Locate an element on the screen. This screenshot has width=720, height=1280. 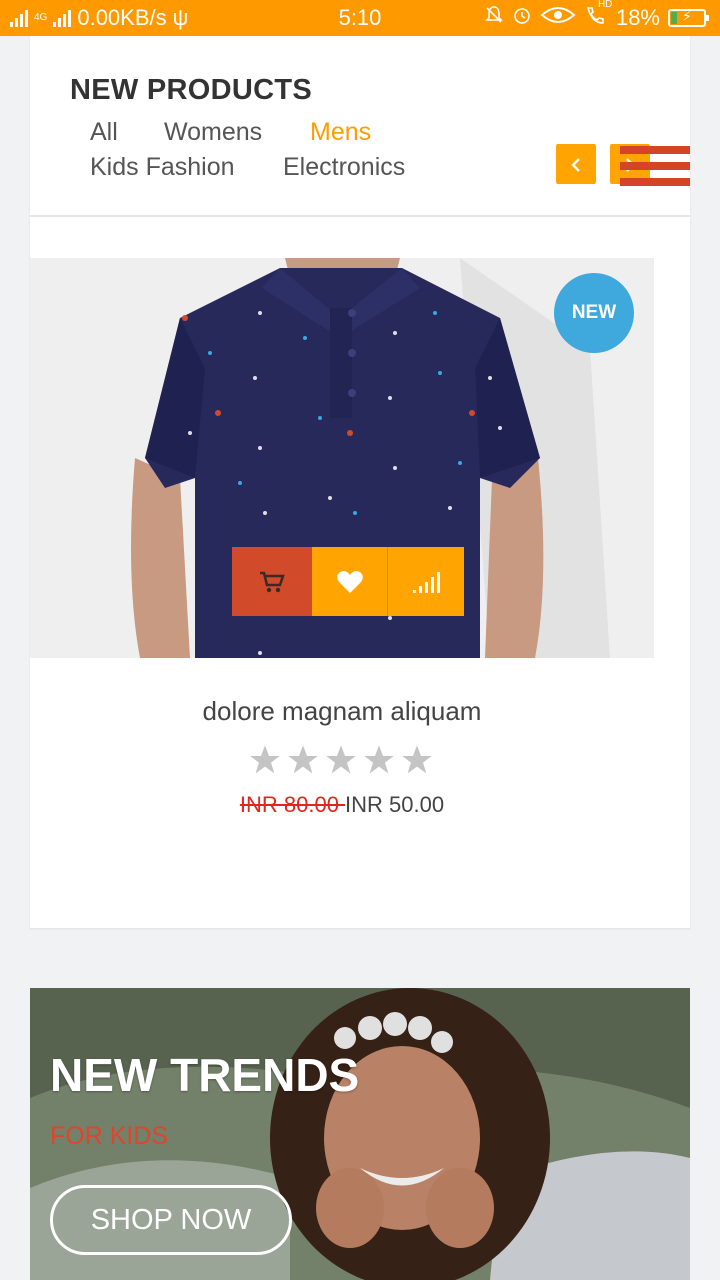
compare-icon is located at coordinates (426, 582).